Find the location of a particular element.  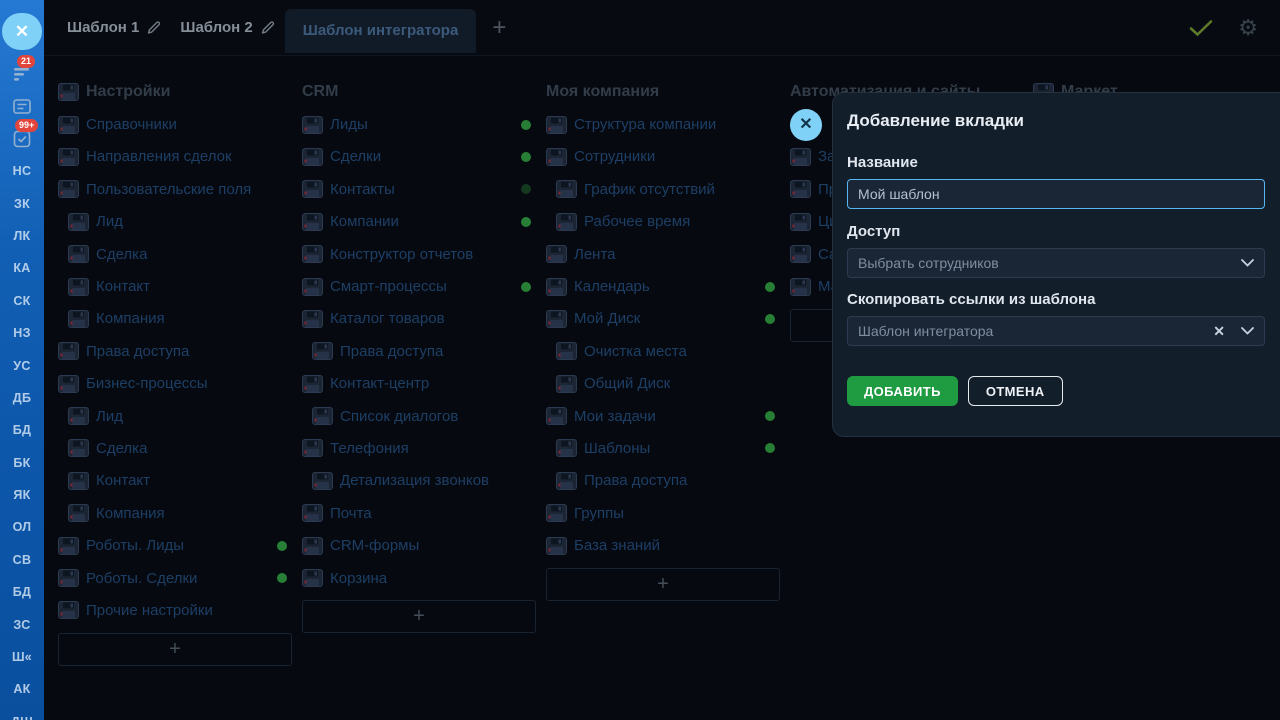

sidebar-shortcut: КА is located at coordinates (22, 268).